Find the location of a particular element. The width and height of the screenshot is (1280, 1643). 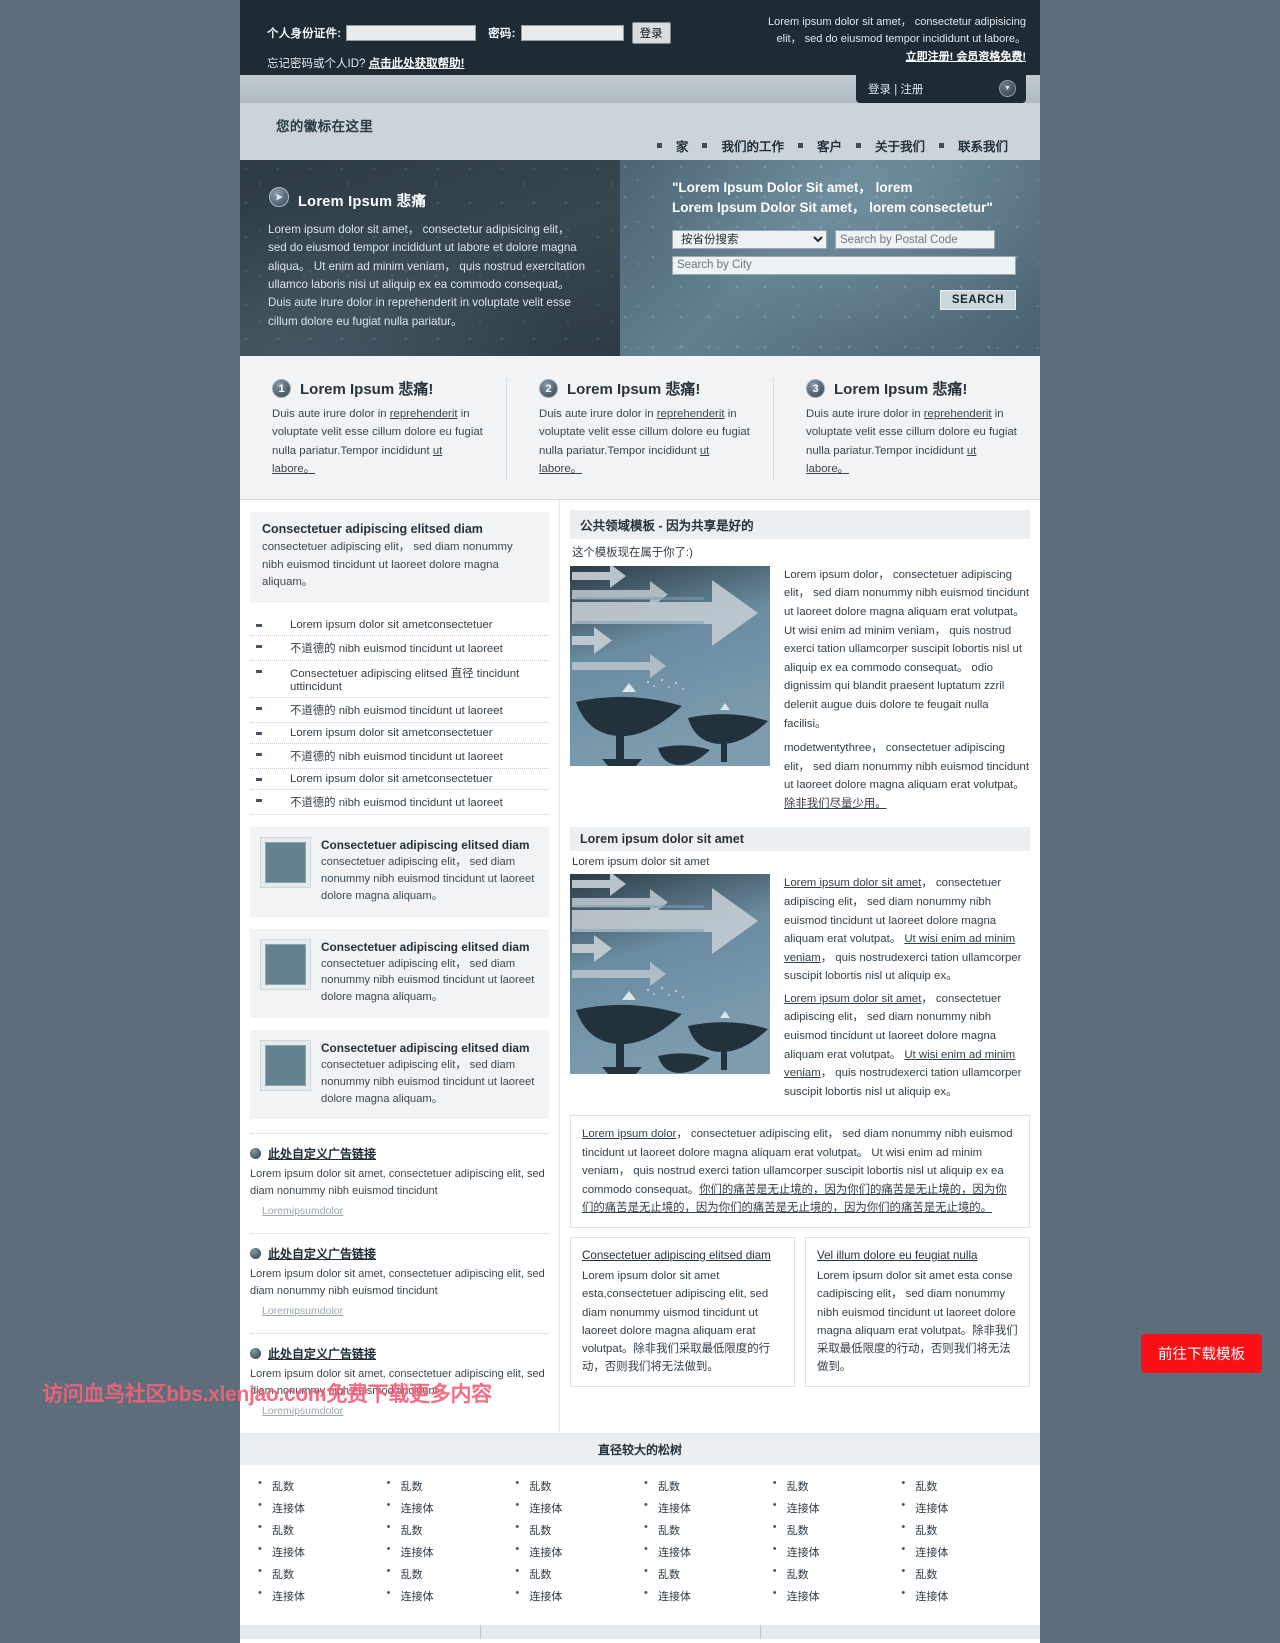

signup-promo-link: 立即注册! 会员资格免费! is located at coordinates (896, 57).